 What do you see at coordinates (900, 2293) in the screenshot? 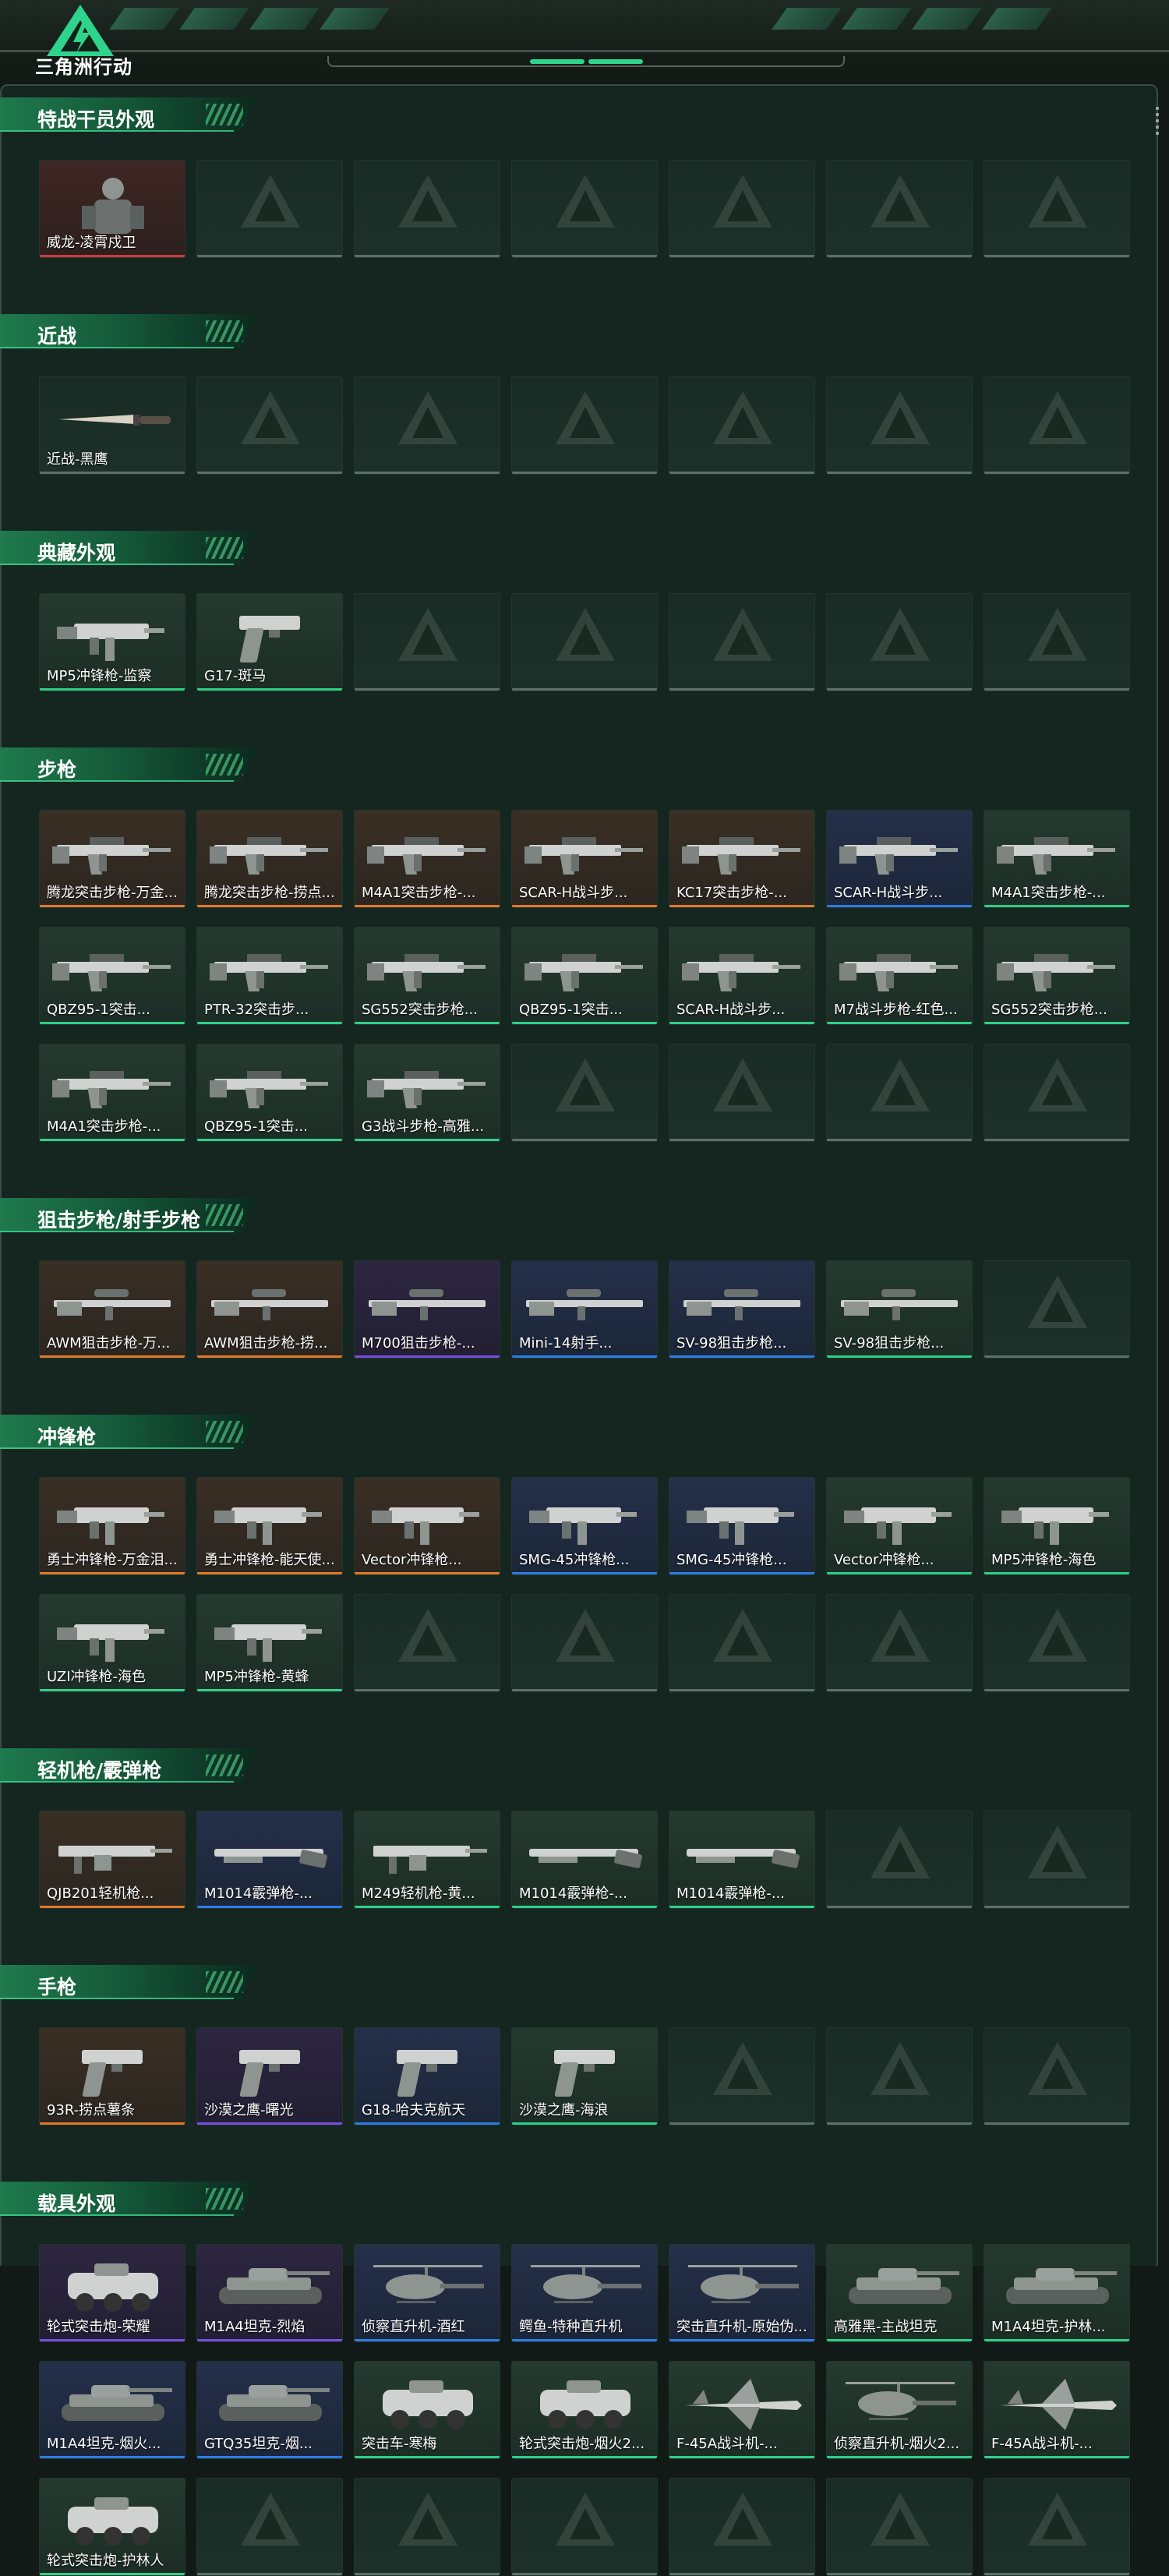
I see `item-card: 高雅黑-主战坦克` at bounding box center [900, 2293].